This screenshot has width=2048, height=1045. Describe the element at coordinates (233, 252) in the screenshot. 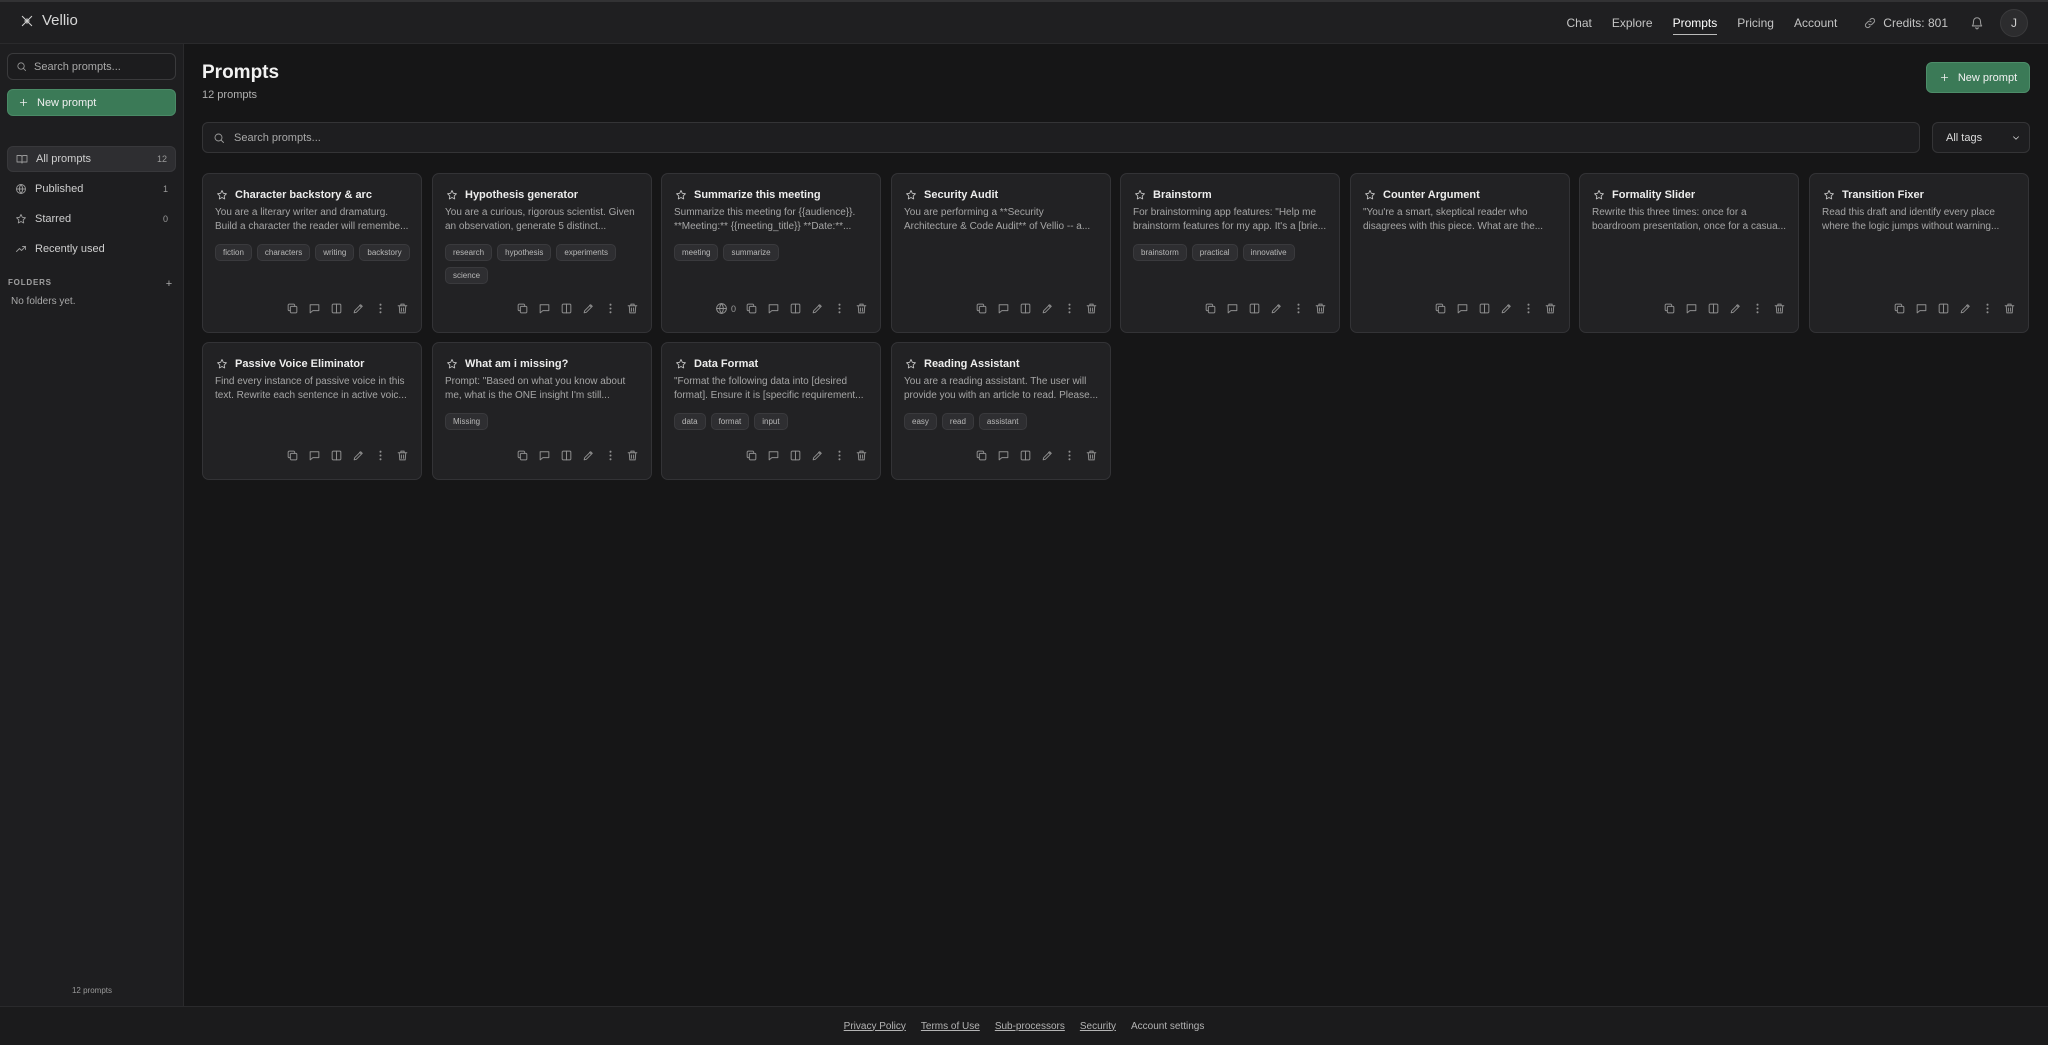

I see `tag-chip: fiction` at that location.